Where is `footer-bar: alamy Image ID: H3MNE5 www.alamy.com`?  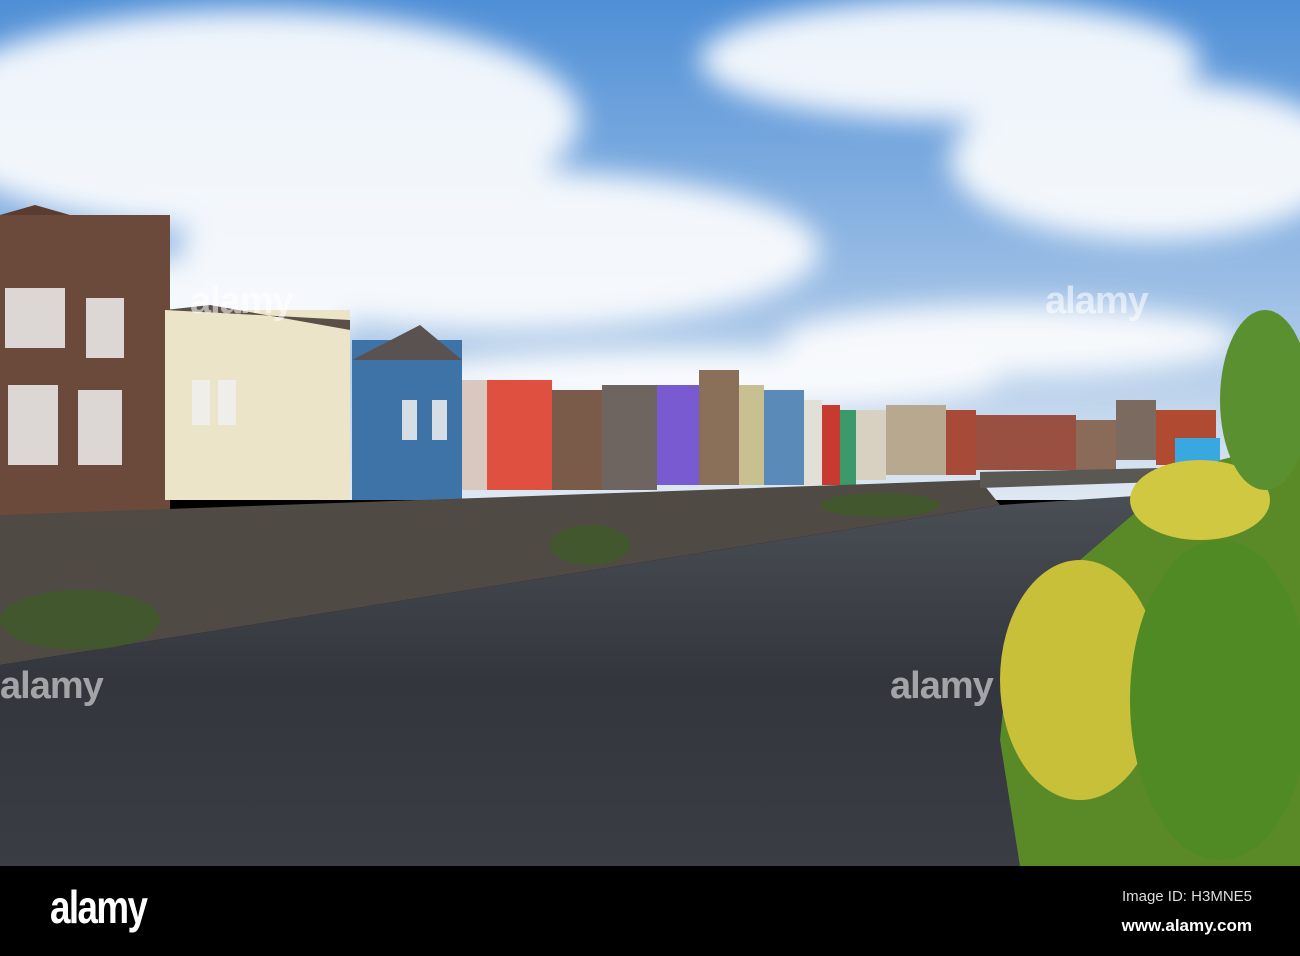 footer-bar: alamy Image ID: H3MNE5 www.alamy.com is located at coordinates (650, 911).